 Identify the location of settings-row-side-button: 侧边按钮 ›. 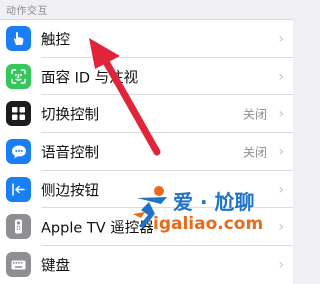
(146, 190).